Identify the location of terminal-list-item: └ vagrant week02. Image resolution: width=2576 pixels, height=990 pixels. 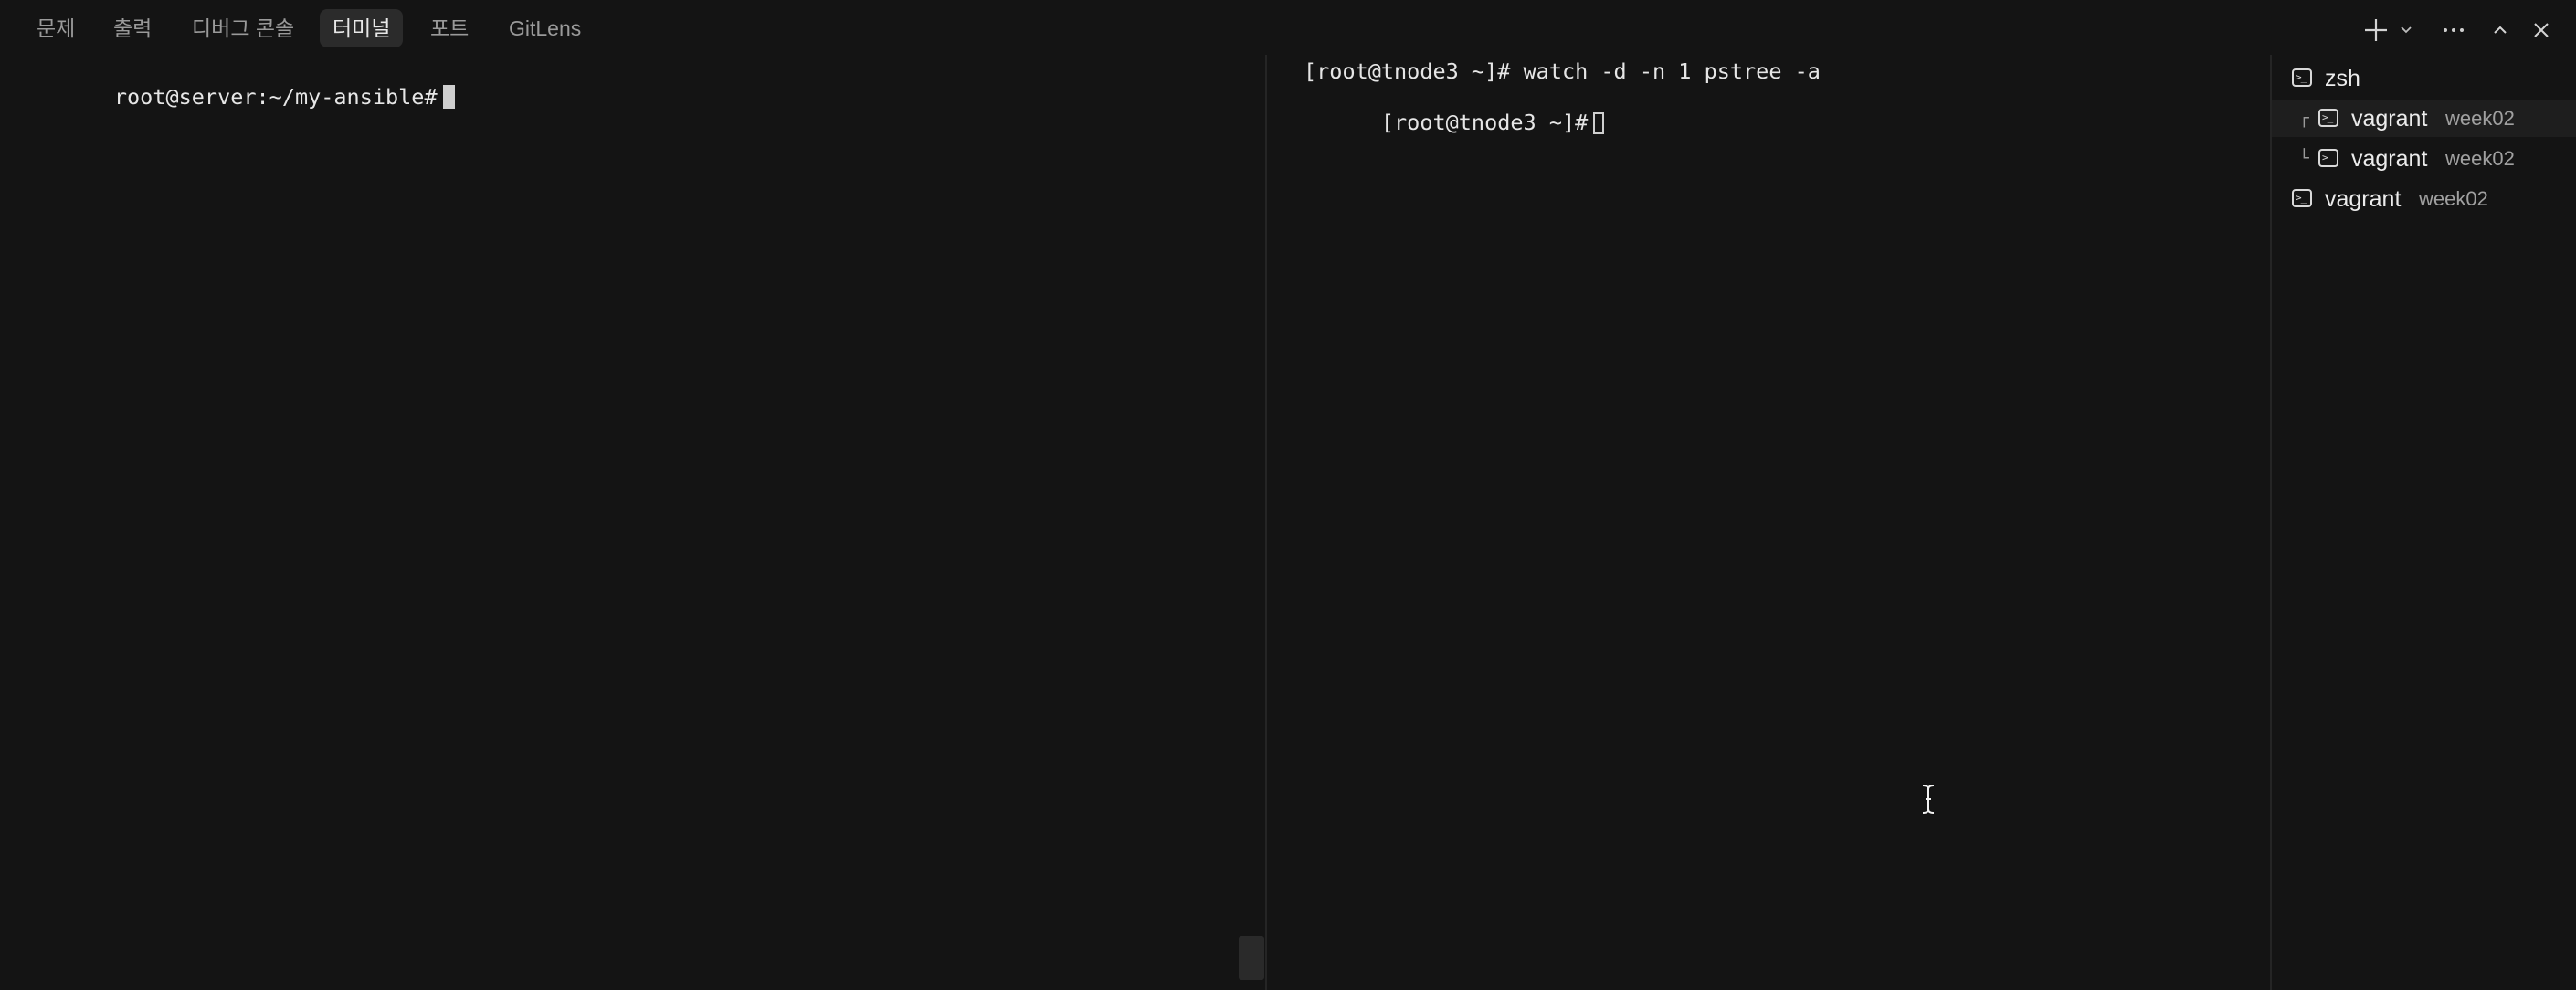
(2424, 158).